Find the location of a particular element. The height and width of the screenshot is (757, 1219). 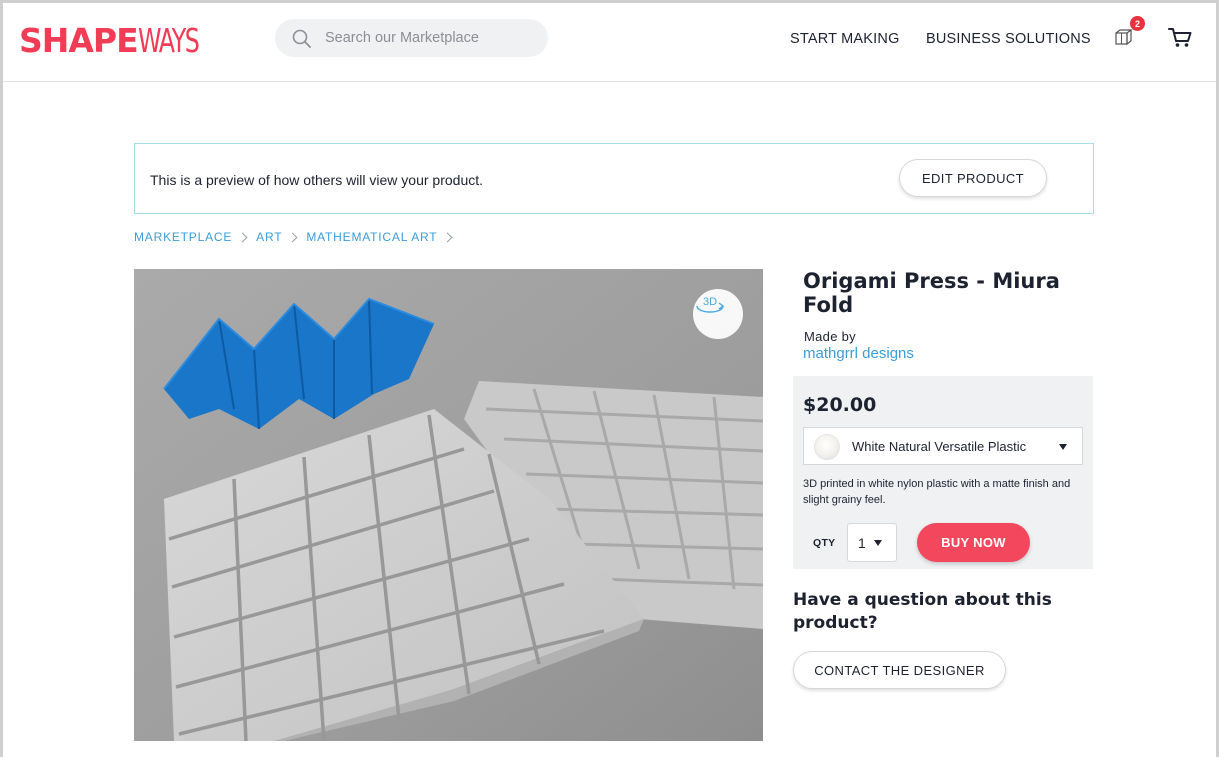

breadcrumb: MARKETPLACE ART MATHEMATICAL ART is located at coordinates (297, 237).